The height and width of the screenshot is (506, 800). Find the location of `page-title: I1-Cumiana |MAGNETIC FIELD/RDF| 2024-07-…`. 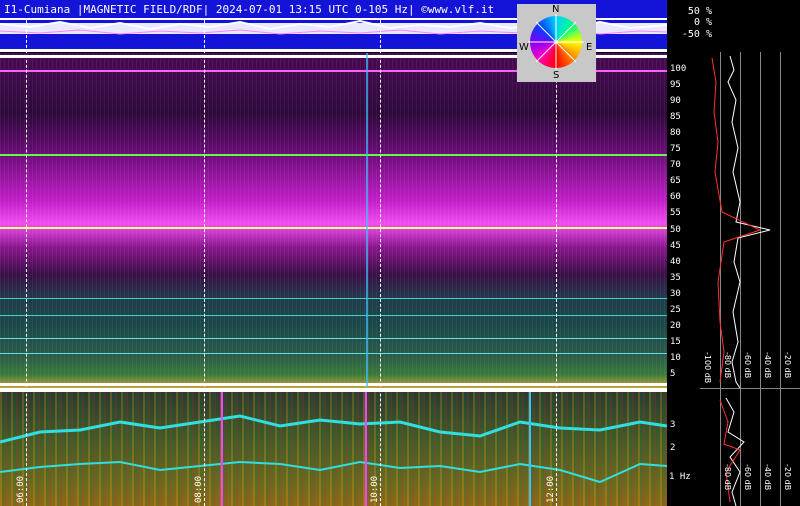

page-title: I1-Cumiana |MAGNETIC FIELD/RDF| 2024-07-… is located at coordinates (249, 9).